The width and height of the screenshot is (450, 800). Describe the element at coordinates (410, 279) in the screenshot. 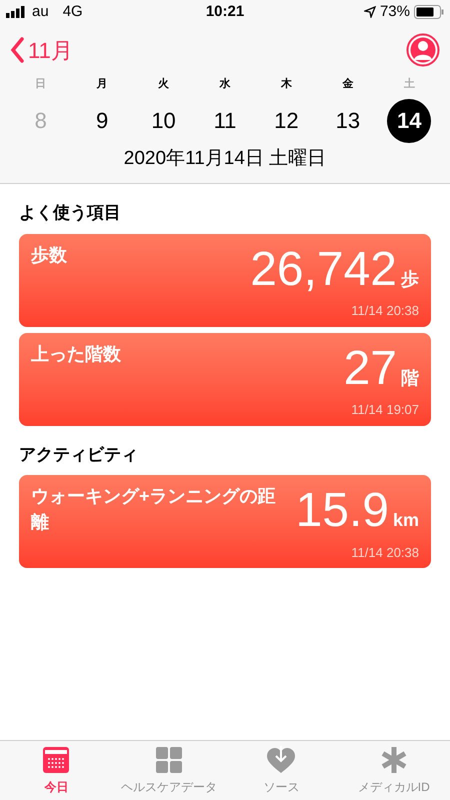

I see `metric-unit: 歩` at that location.